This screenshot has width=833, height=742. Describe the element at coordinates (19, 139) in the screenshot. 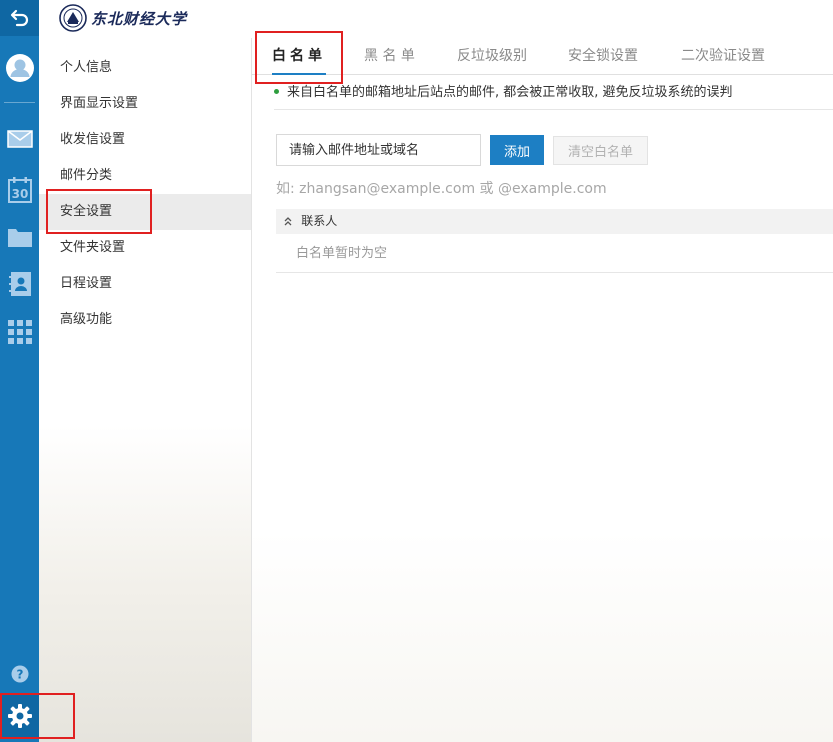

I see `mail-icon` at that location.